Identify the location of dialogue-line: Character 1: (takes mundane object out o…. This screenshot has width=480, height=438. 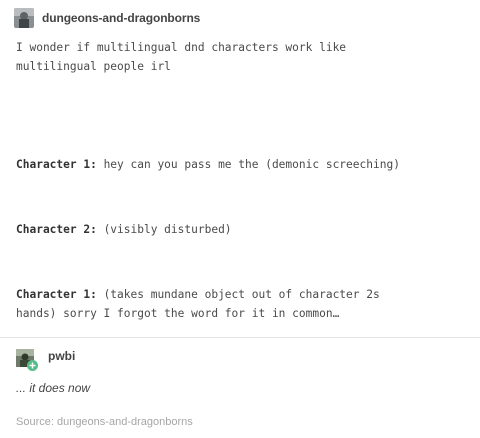
(236, 304).